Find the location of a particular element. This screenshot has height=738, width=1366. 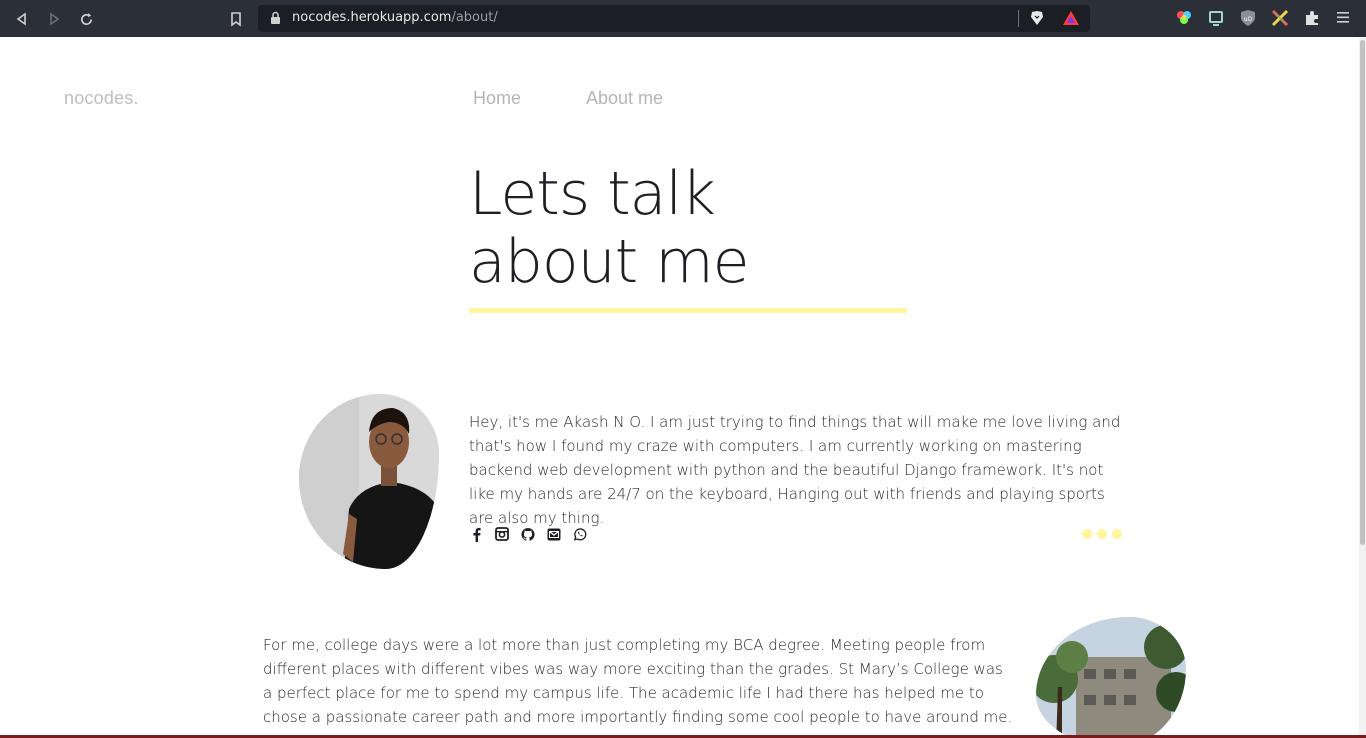

title-underline is located at coordinates (688, 310).